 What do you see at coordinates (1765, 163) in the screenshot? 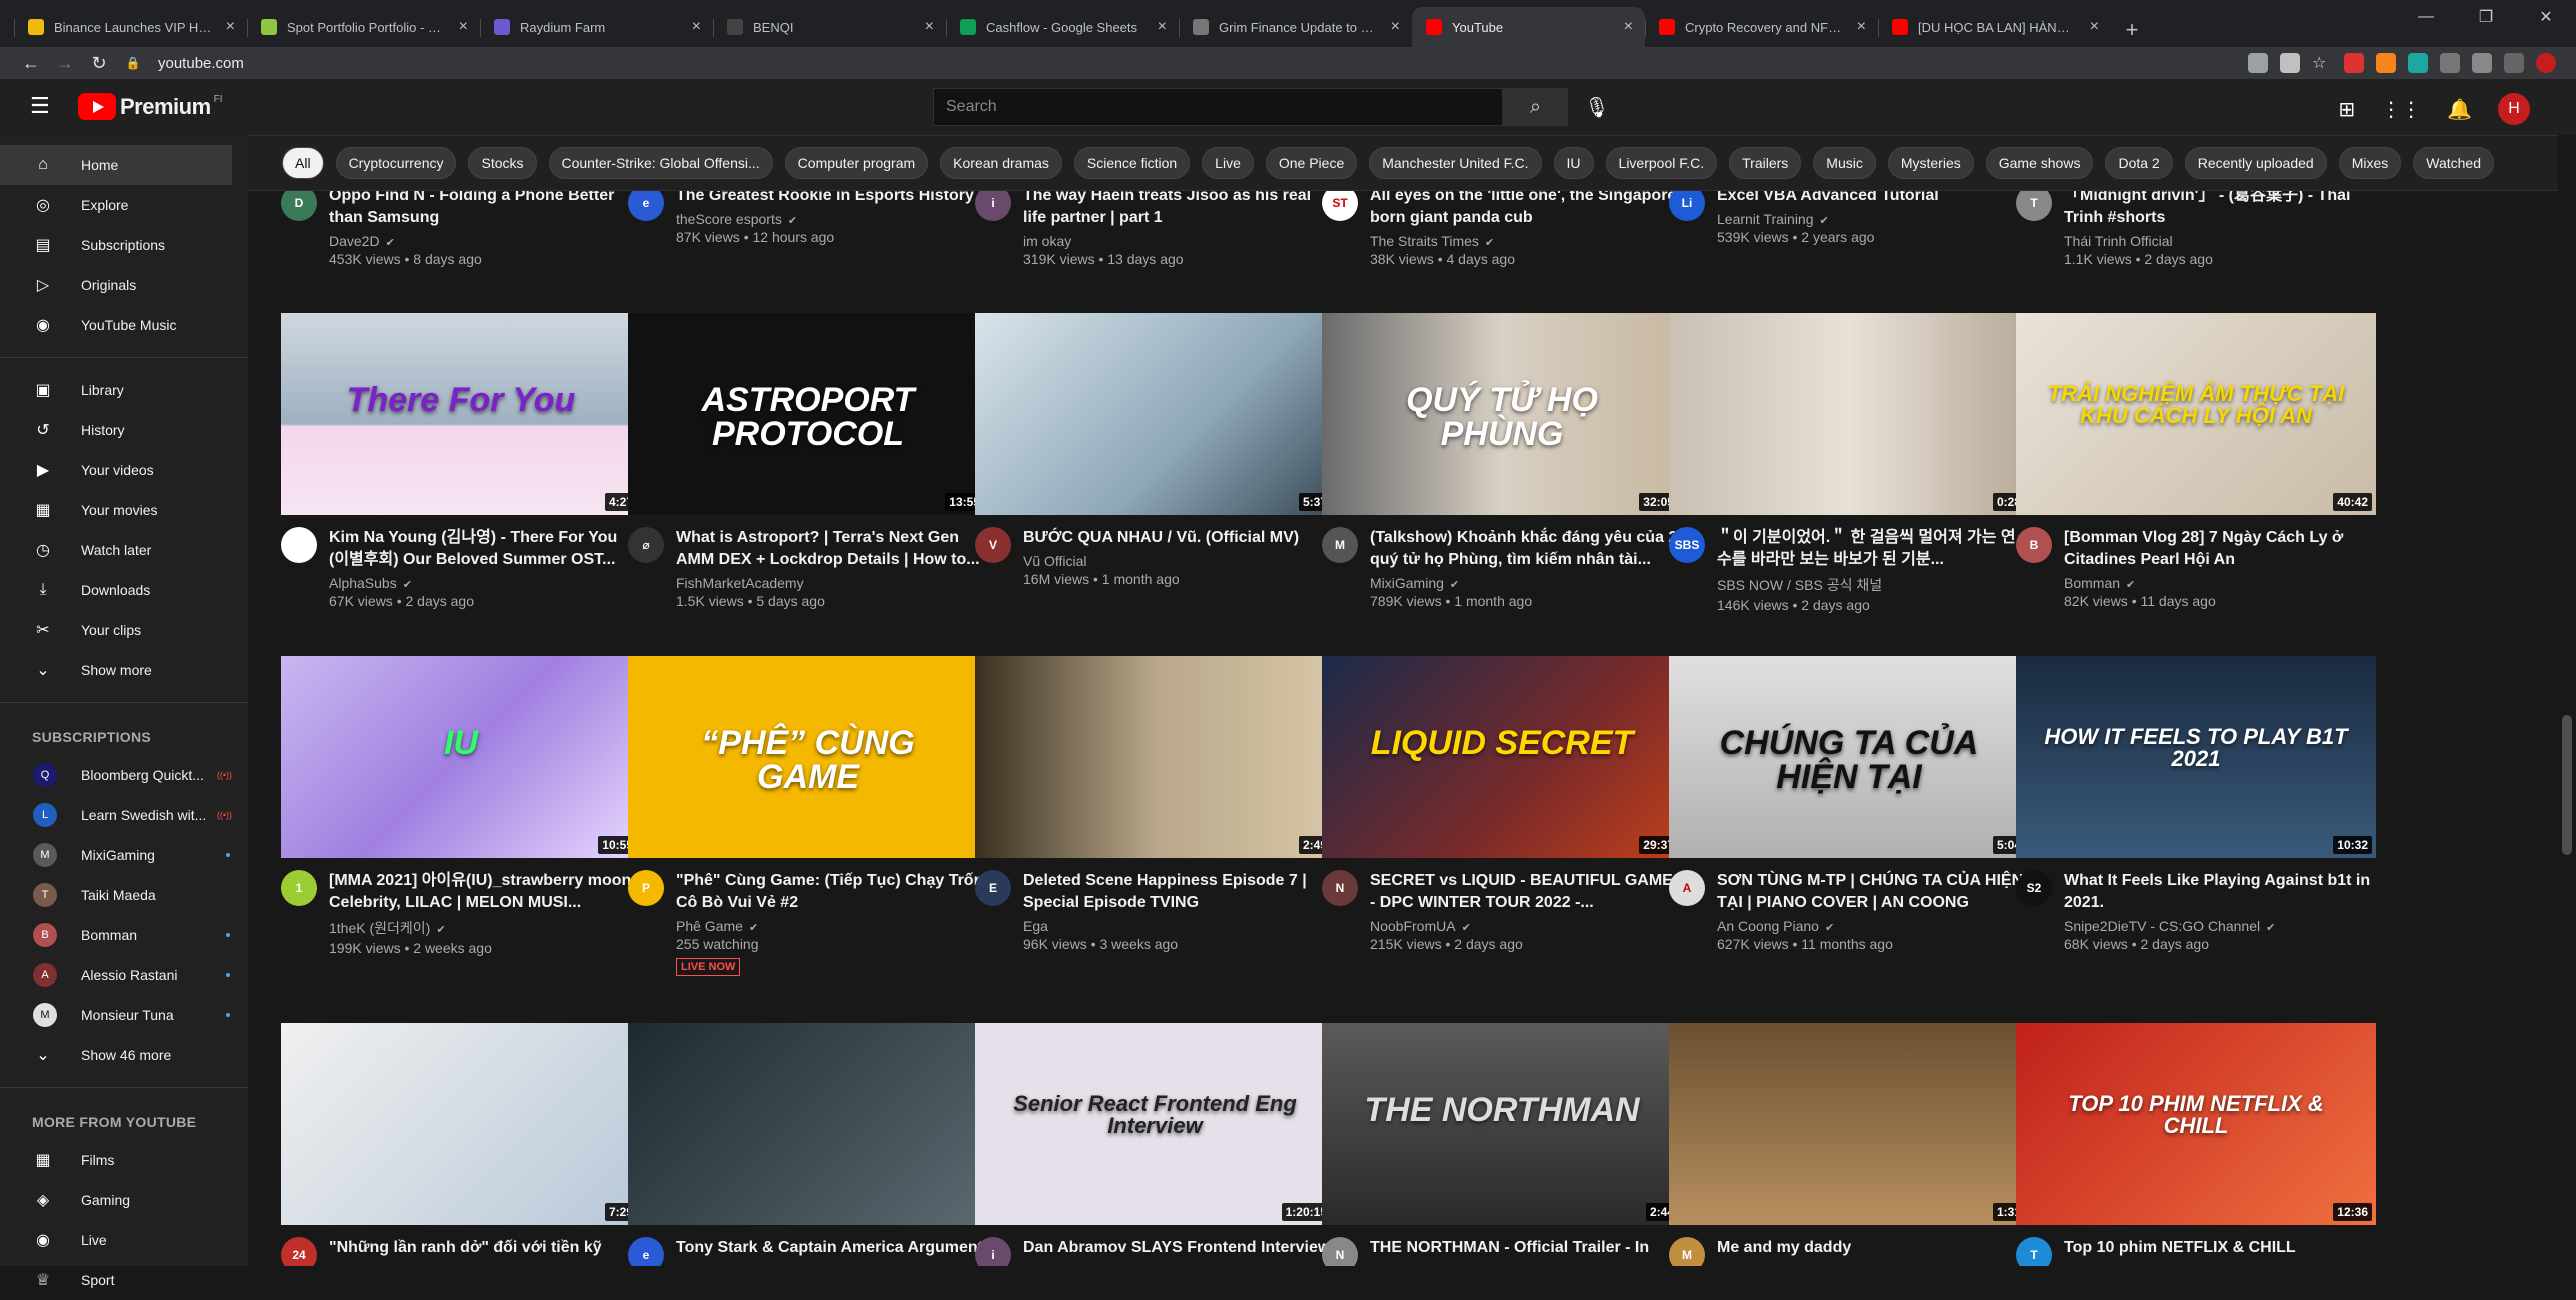
I see `filter-chip: Trailers` at bounding box center [1765, 163].